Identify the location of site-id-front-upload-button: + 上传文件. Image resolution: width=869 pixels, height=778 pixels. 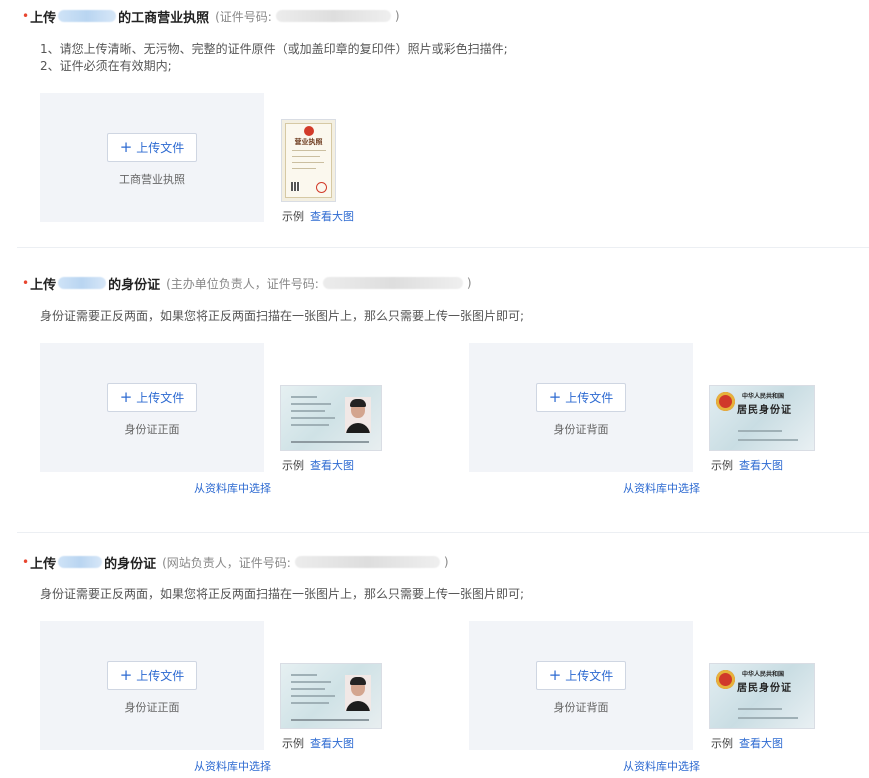
(152, 675).